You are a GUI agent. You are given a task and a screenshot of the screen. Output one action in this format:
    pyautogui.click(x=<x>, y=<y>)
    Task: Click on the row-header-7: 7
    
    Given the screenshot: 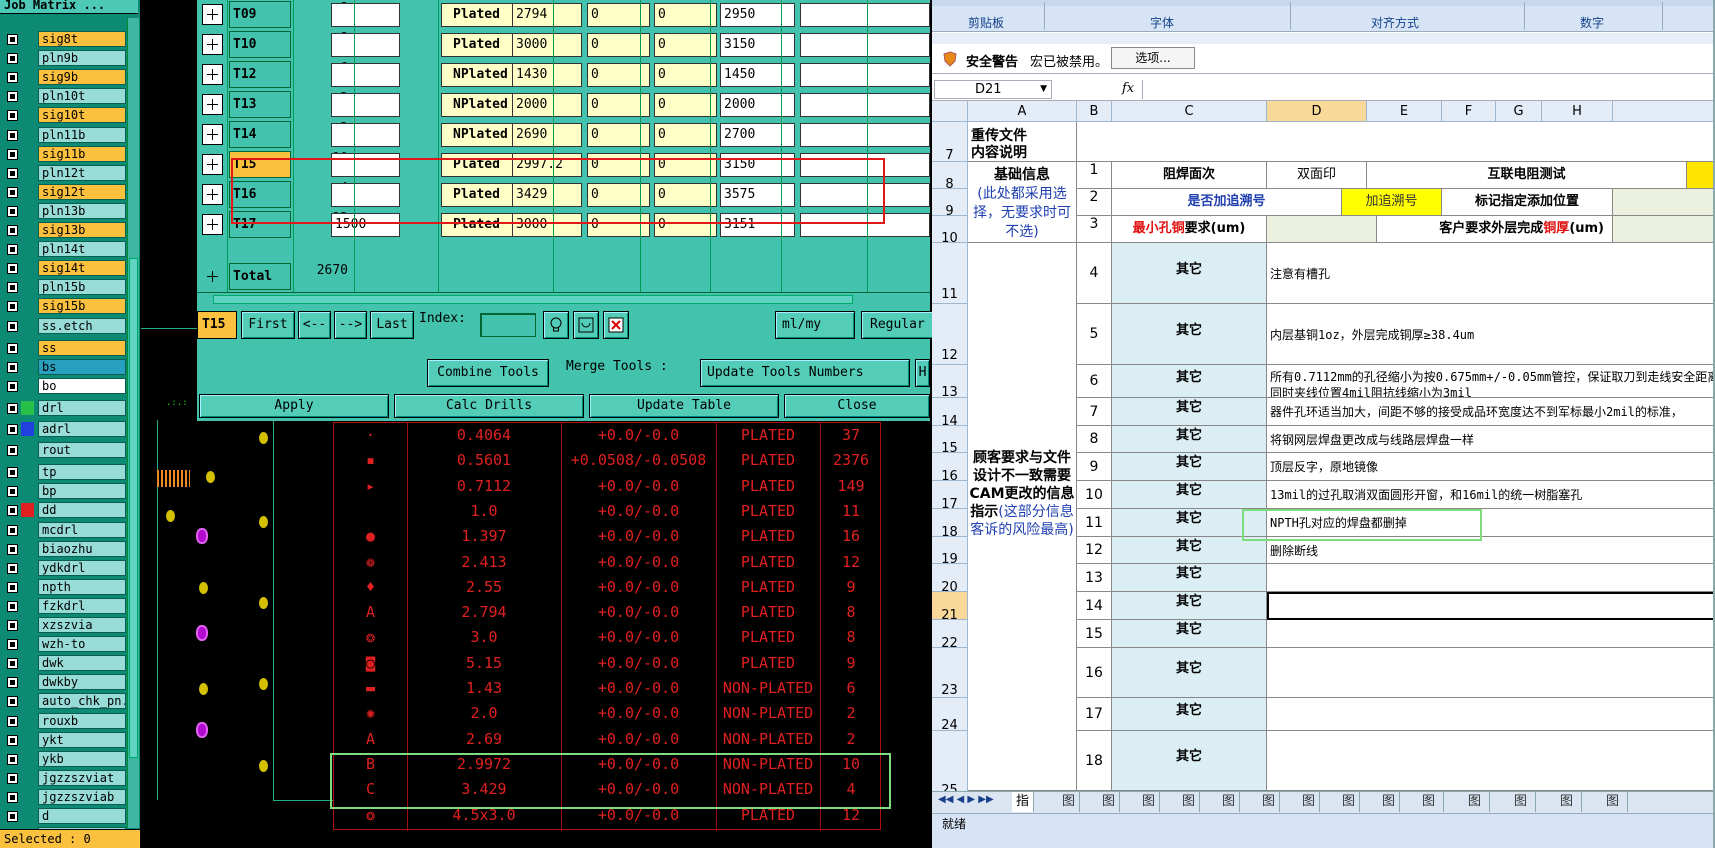 What is the action you would take?
    pyautogui.click(x=950, y=142)
    